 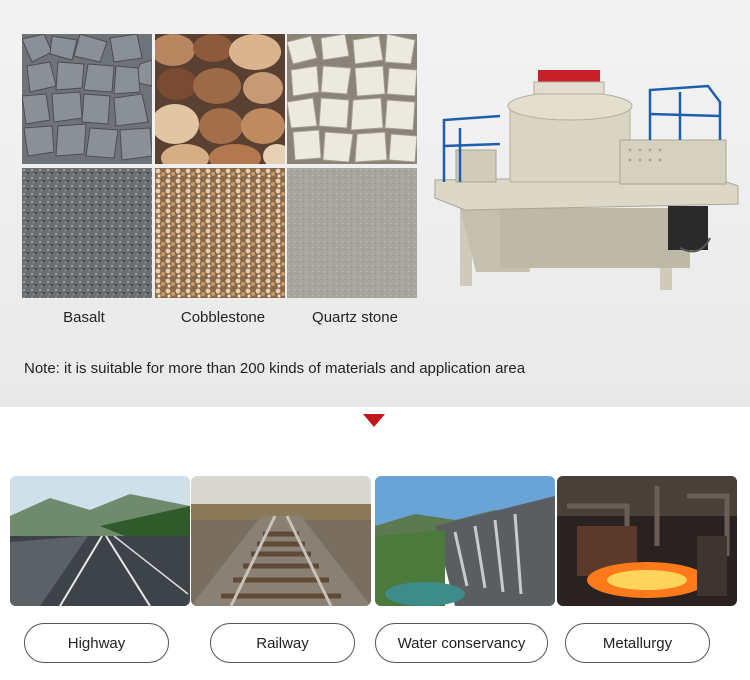 I want to click on section-divider-notch, so click(x=374, y=422).